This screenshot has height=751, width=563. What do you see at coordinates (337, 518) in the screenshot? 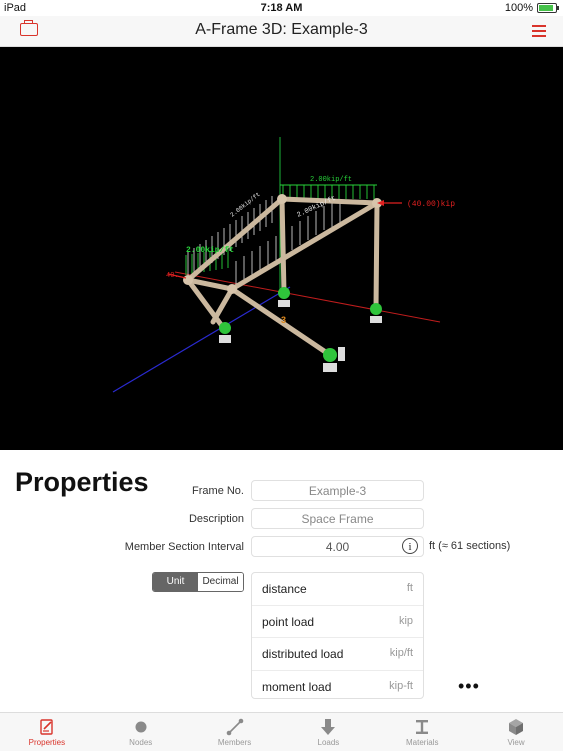
I see `description-field: Space Frame` at bounding box center [337, 518].